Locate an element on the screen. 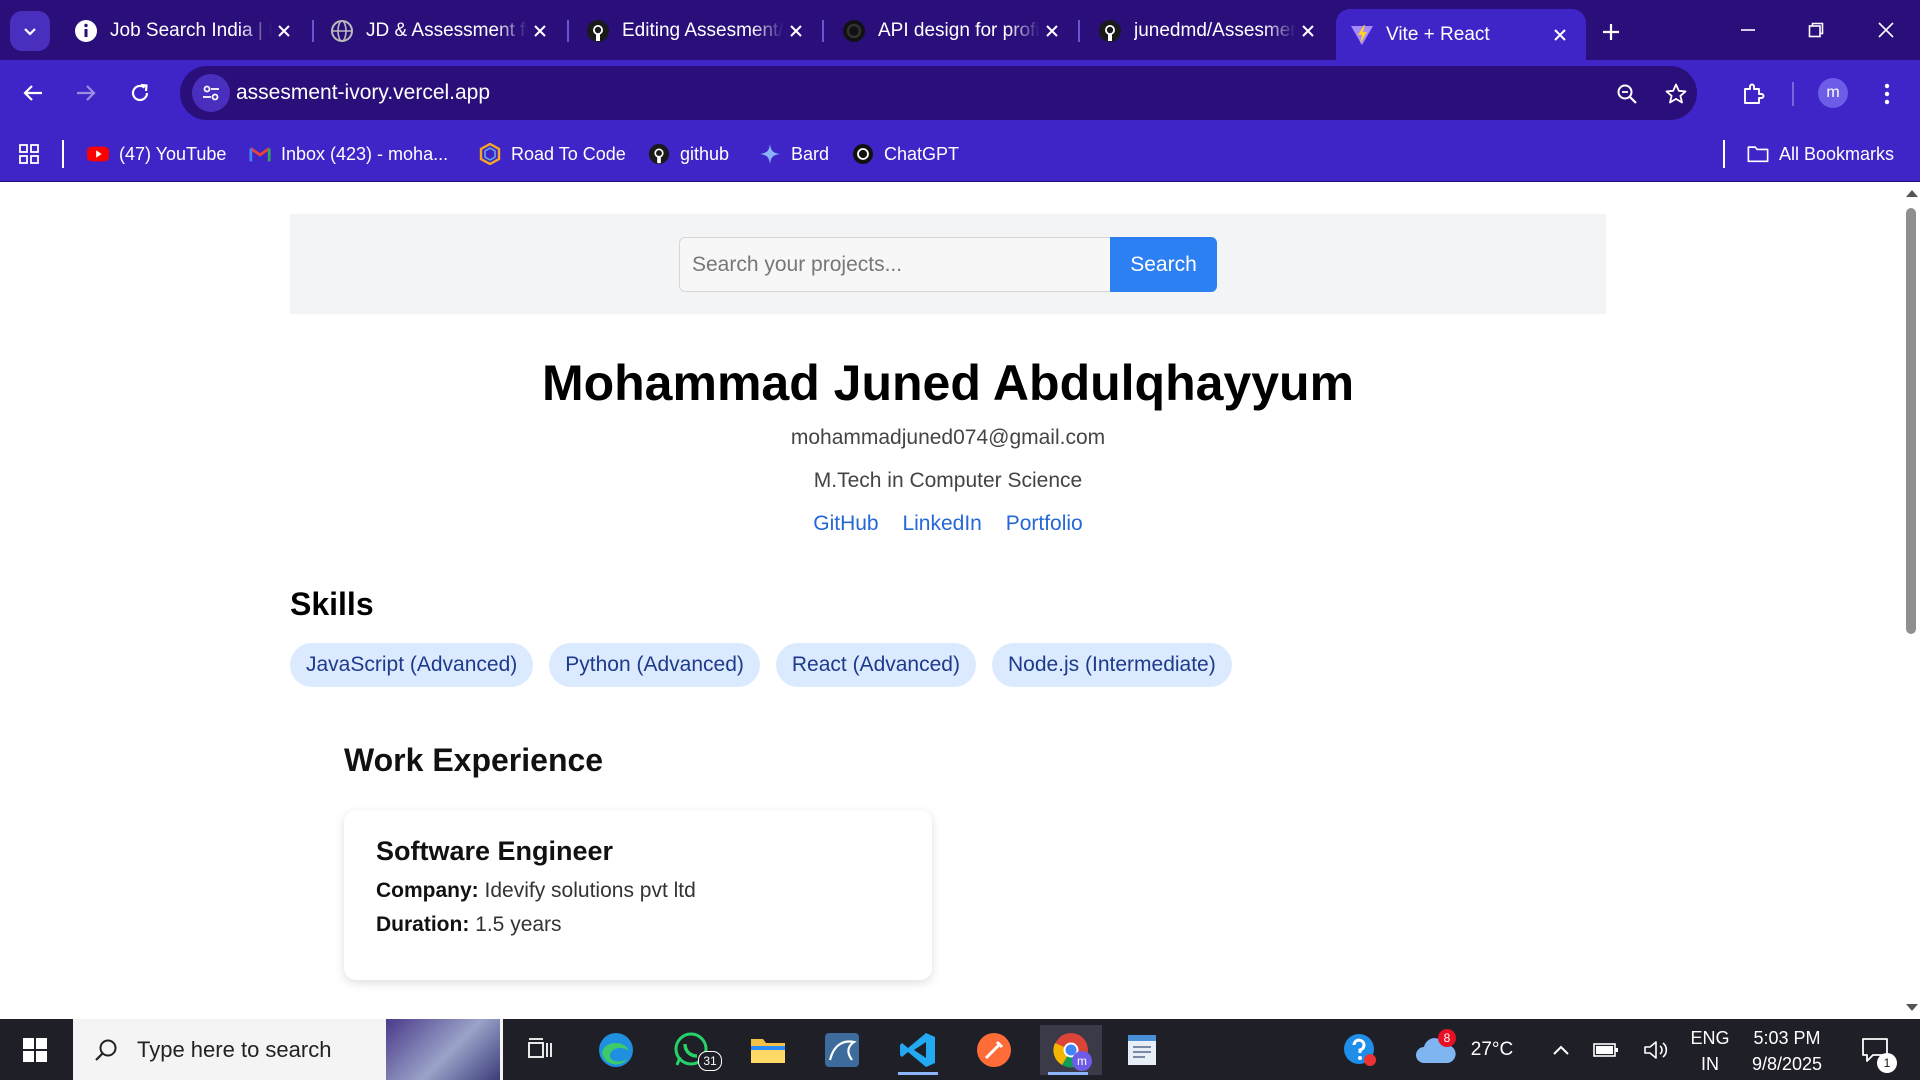  task-view-button is located at coordinates (540, 1050).